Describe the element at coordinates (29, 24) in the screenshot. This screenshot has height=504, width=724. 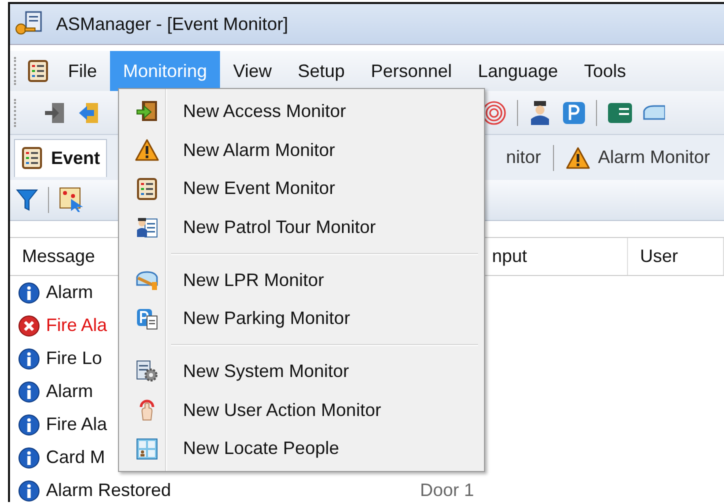
I see `key-book-icon` at that location.